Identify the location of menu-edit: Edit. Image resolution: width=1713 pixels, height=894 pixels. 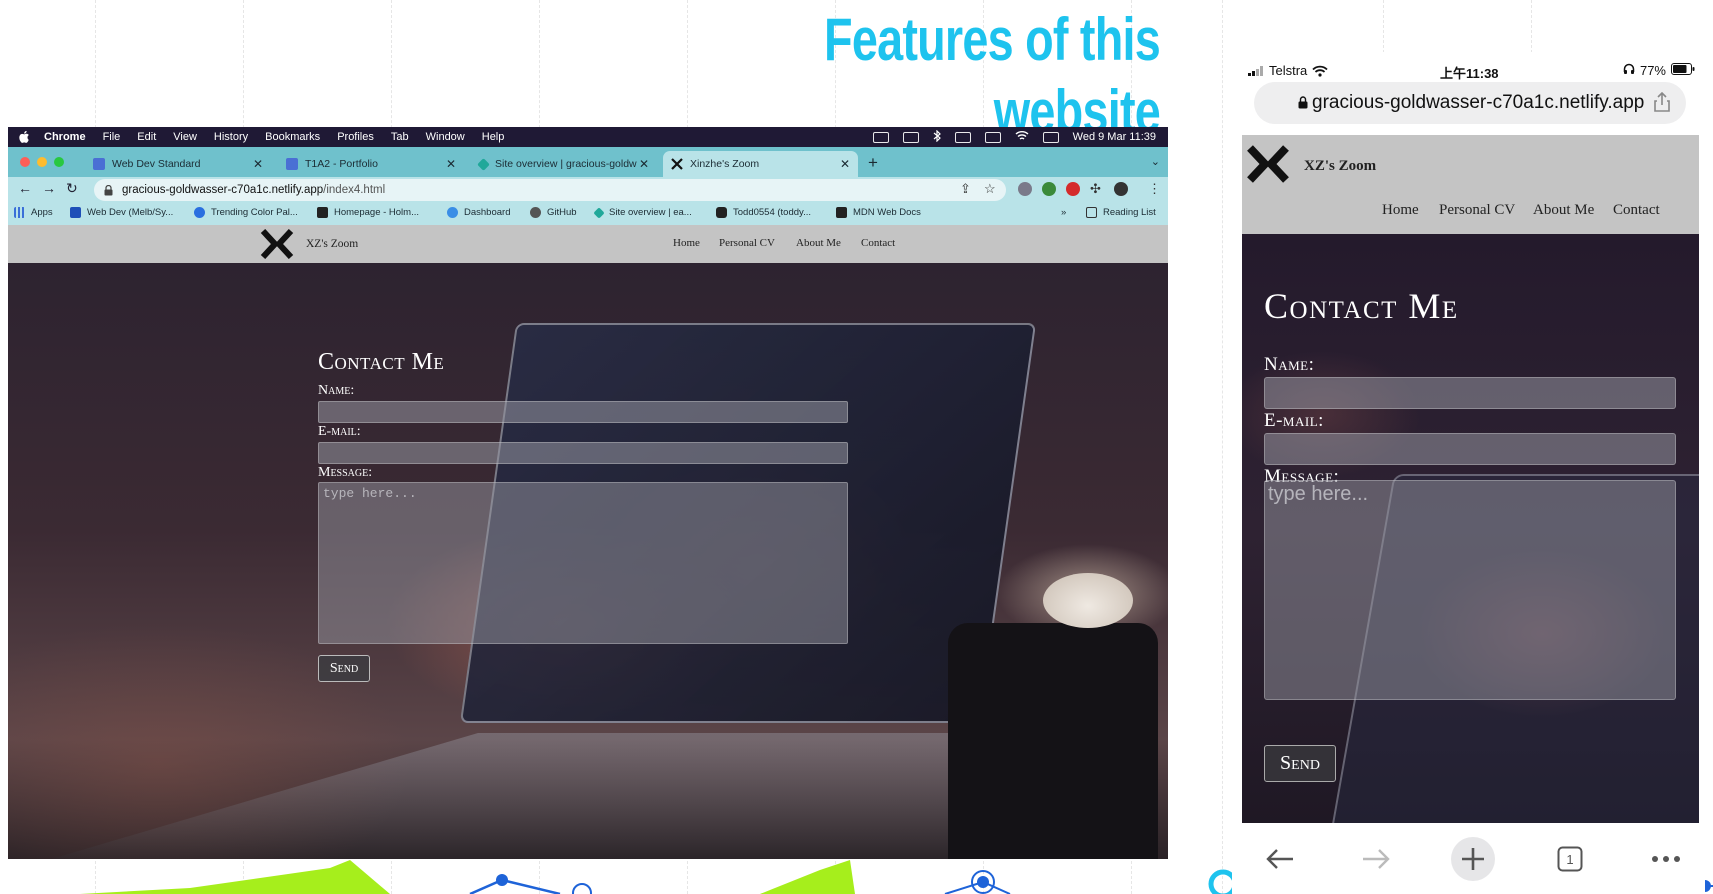
(146, 137).